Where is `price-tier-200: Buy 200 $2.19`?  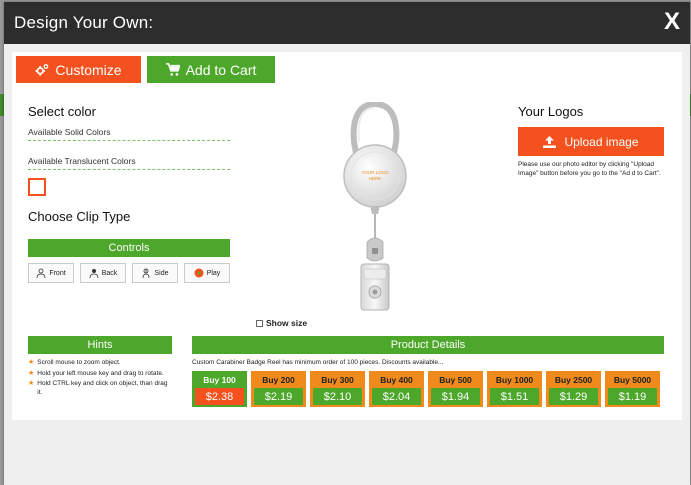
price-tier-200: Buy 200 $2.19 is located at coordinates (278, 389).